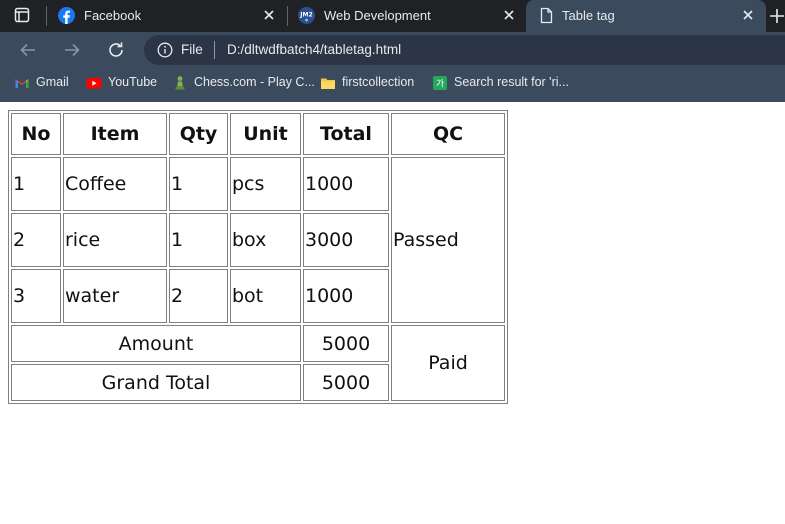 This screenshot has height=524, width=785. I want to click on bookmark-label: Gmail, so click(52, 82).